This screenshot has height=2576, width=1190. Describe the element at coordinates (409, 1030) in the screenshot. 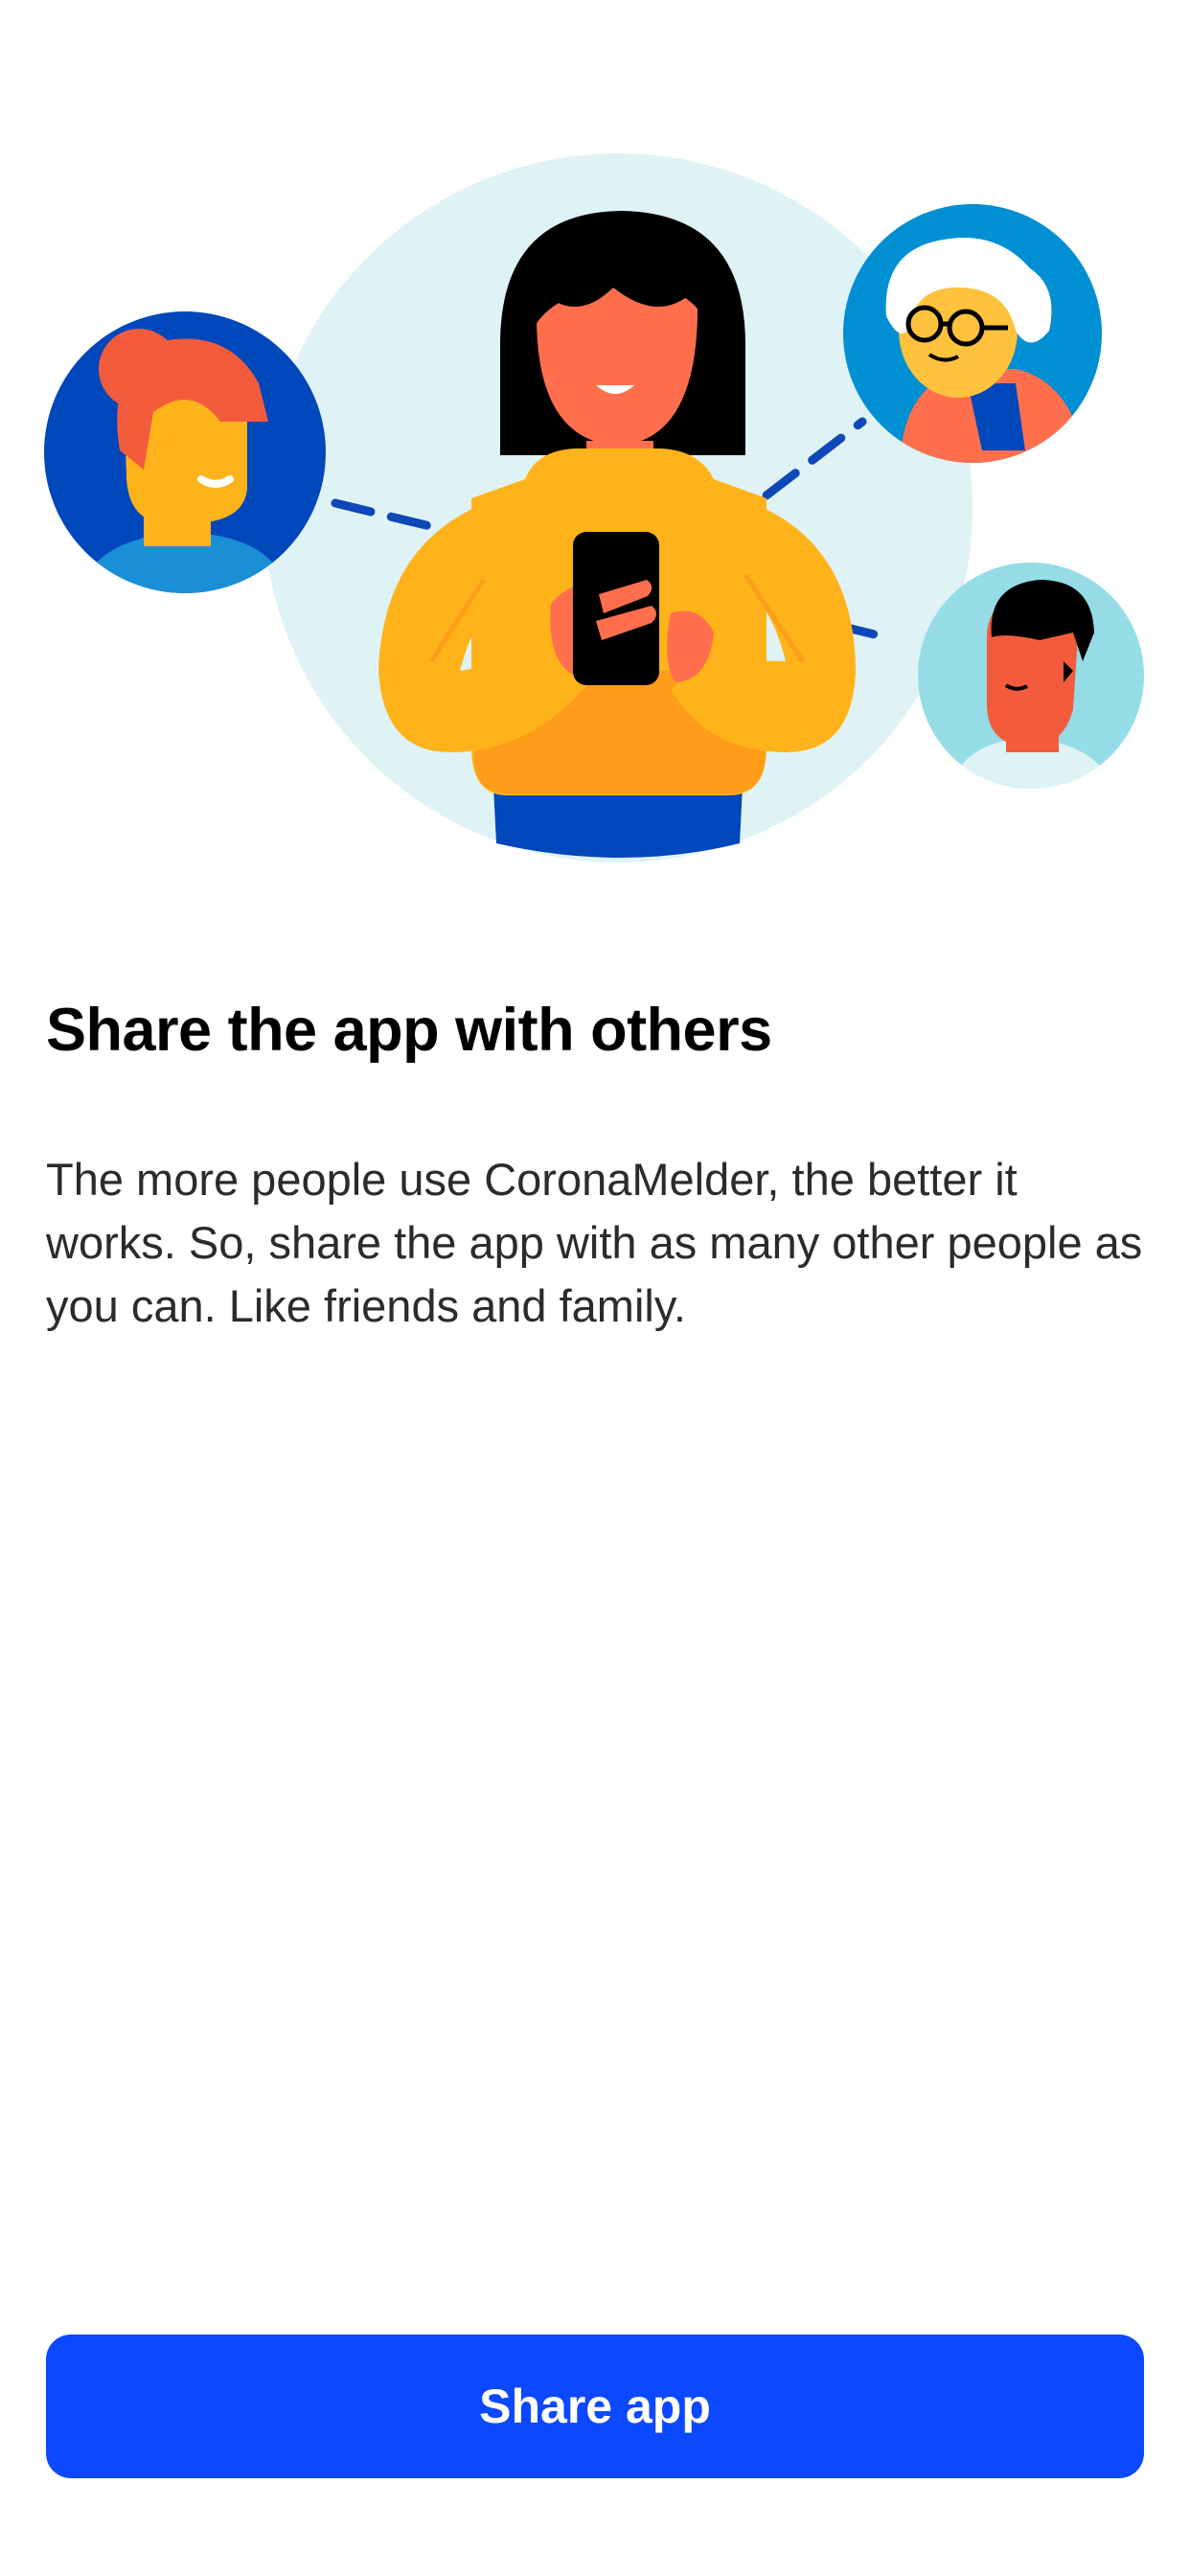

I see `page-title: Share the app with others` at that location.